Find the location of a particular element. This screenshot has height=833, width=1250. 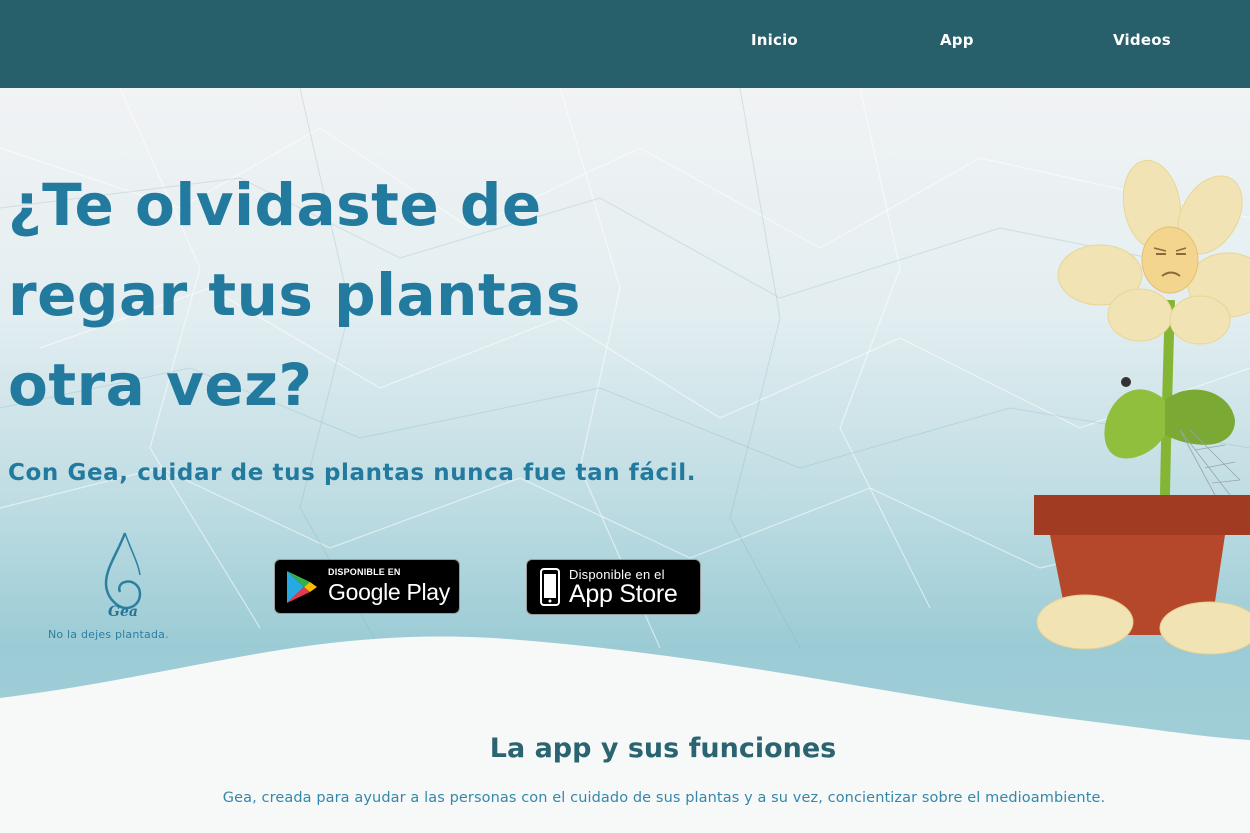

google-play-icon is located at coordinates (302, 587).